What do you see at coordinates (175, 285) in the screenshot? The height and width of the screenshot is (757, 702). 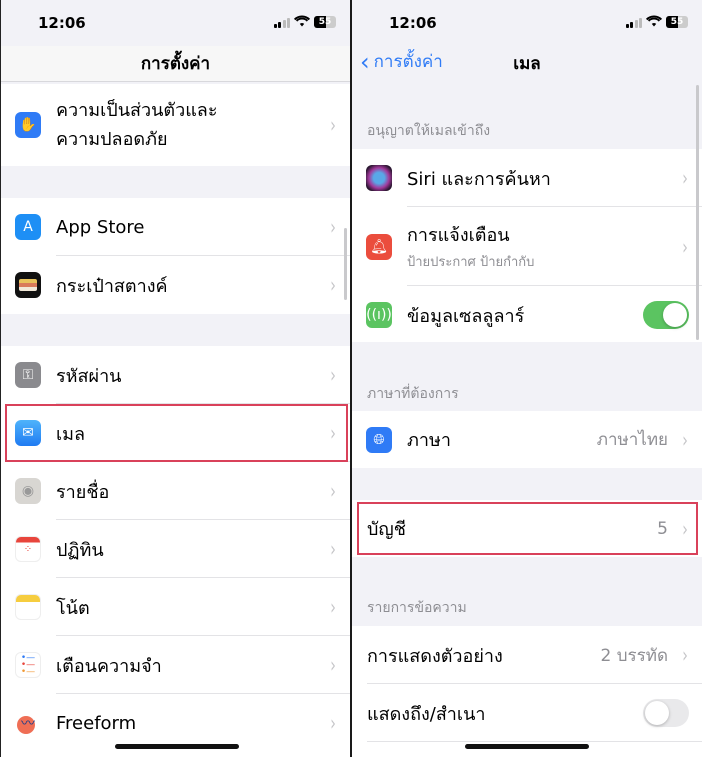 I see `settings-item-wallet: กระเป๋าสตางค์ ›` at bounding box center [175, 285].